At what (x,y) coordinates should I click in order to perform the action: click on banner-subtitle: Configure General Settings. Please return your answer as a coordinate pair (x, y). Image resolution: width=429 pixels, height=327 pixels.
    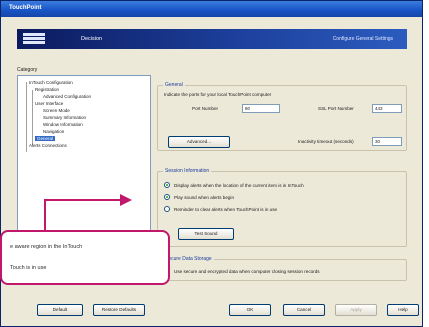
    Looking at the image, I should click on (362, 39).